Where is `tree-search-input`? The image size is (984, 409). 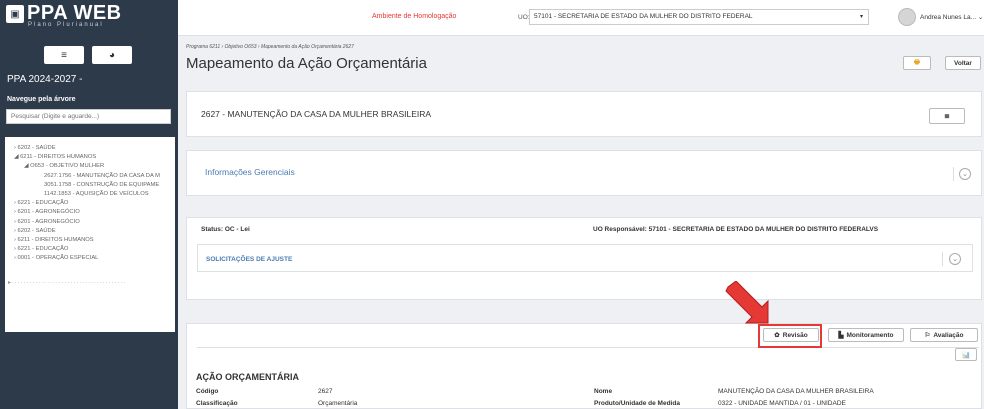
tree-search-input is located at coordinates (88, 116).